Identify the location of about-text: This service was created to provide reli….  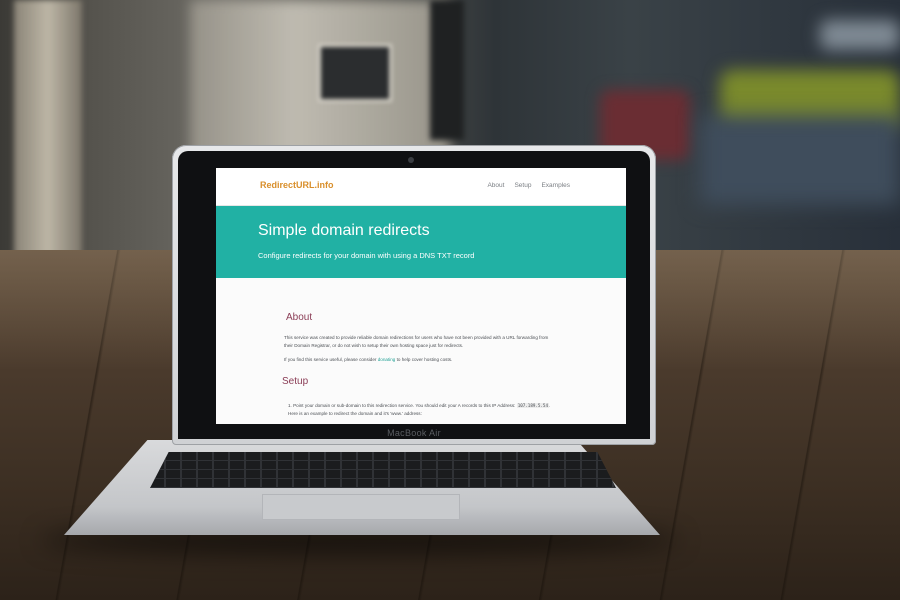
(416, 341).